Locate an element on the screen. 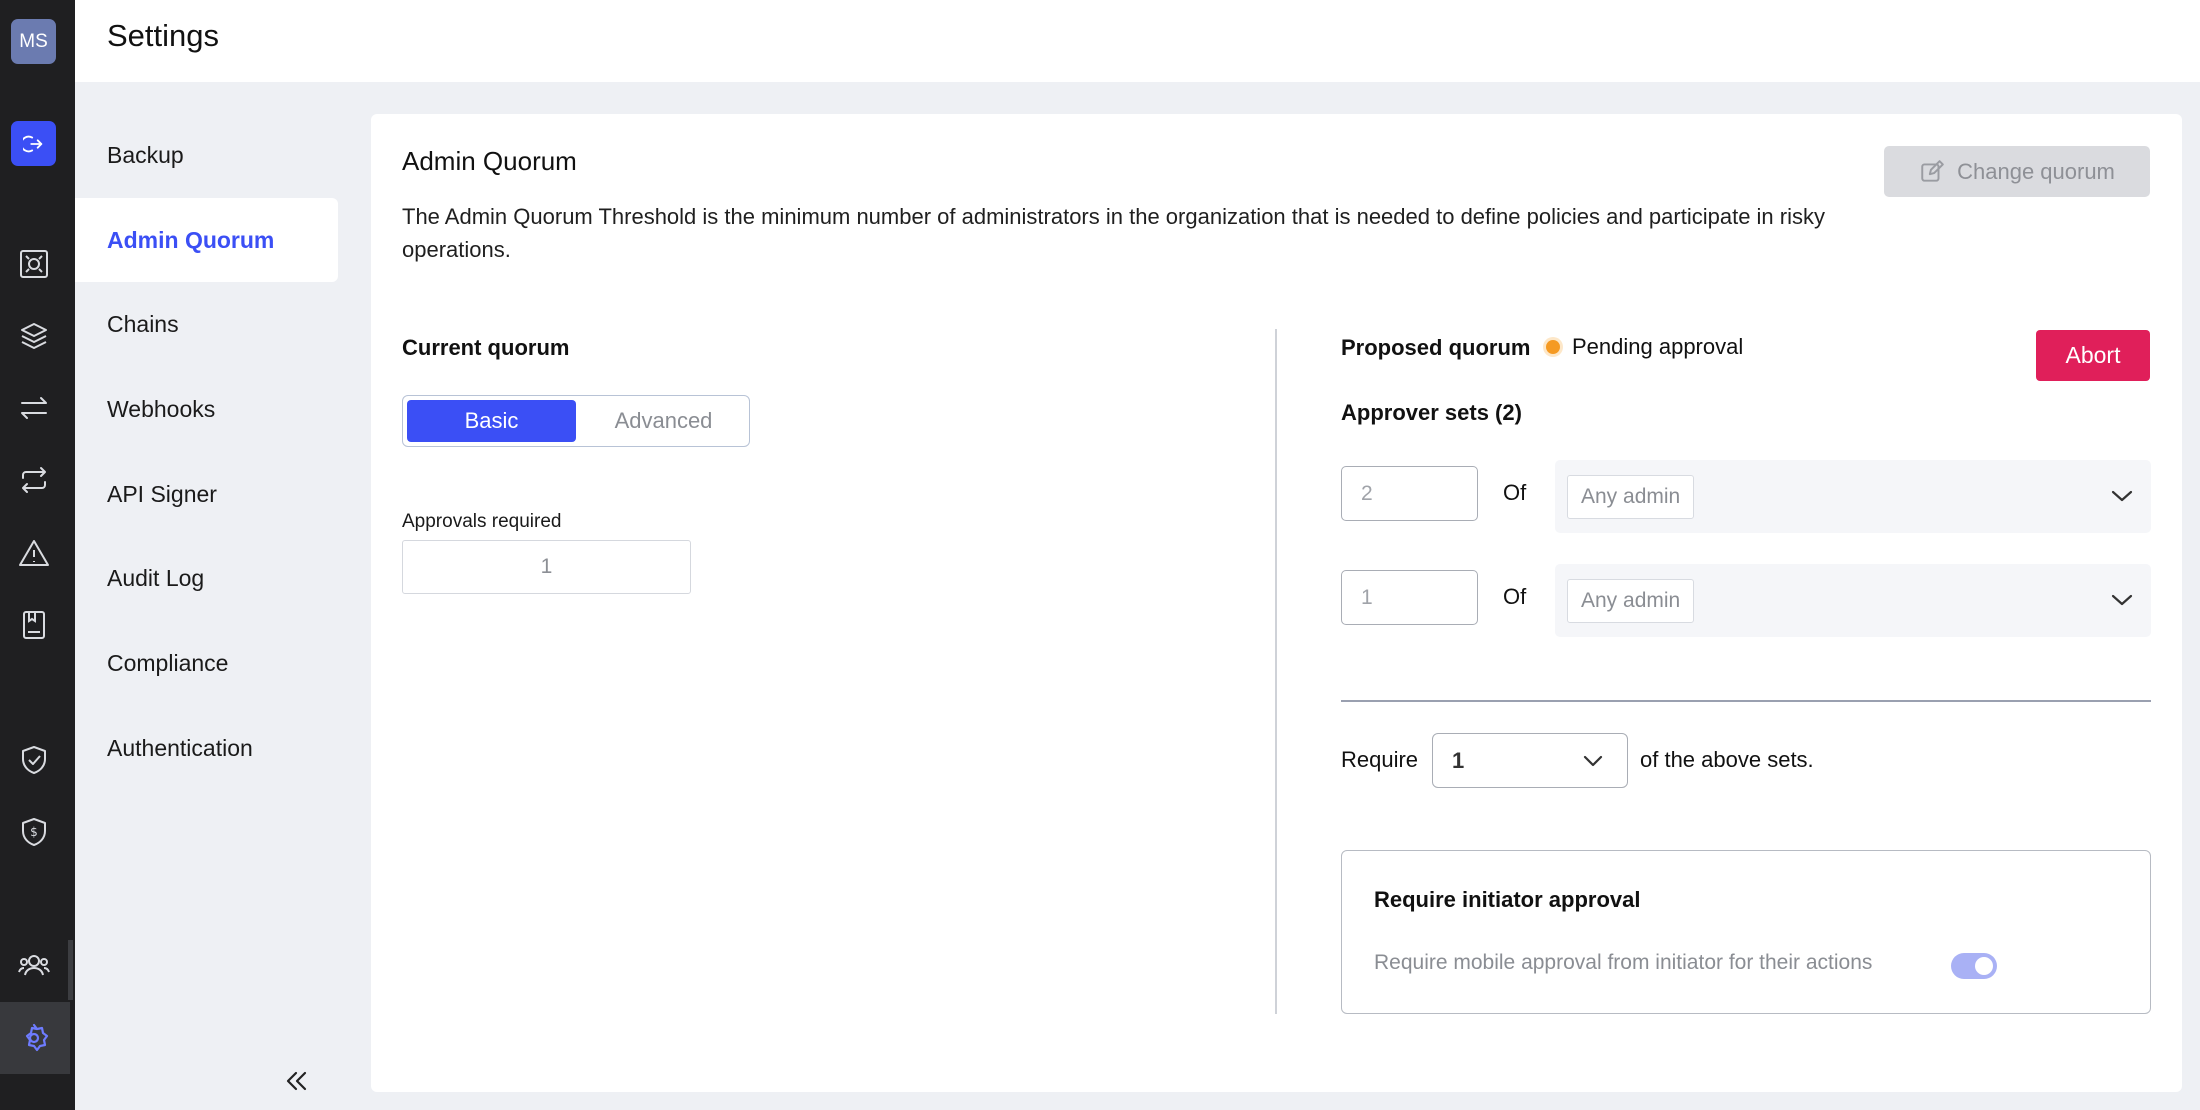  book-icon is located at coordinates (34, 625).